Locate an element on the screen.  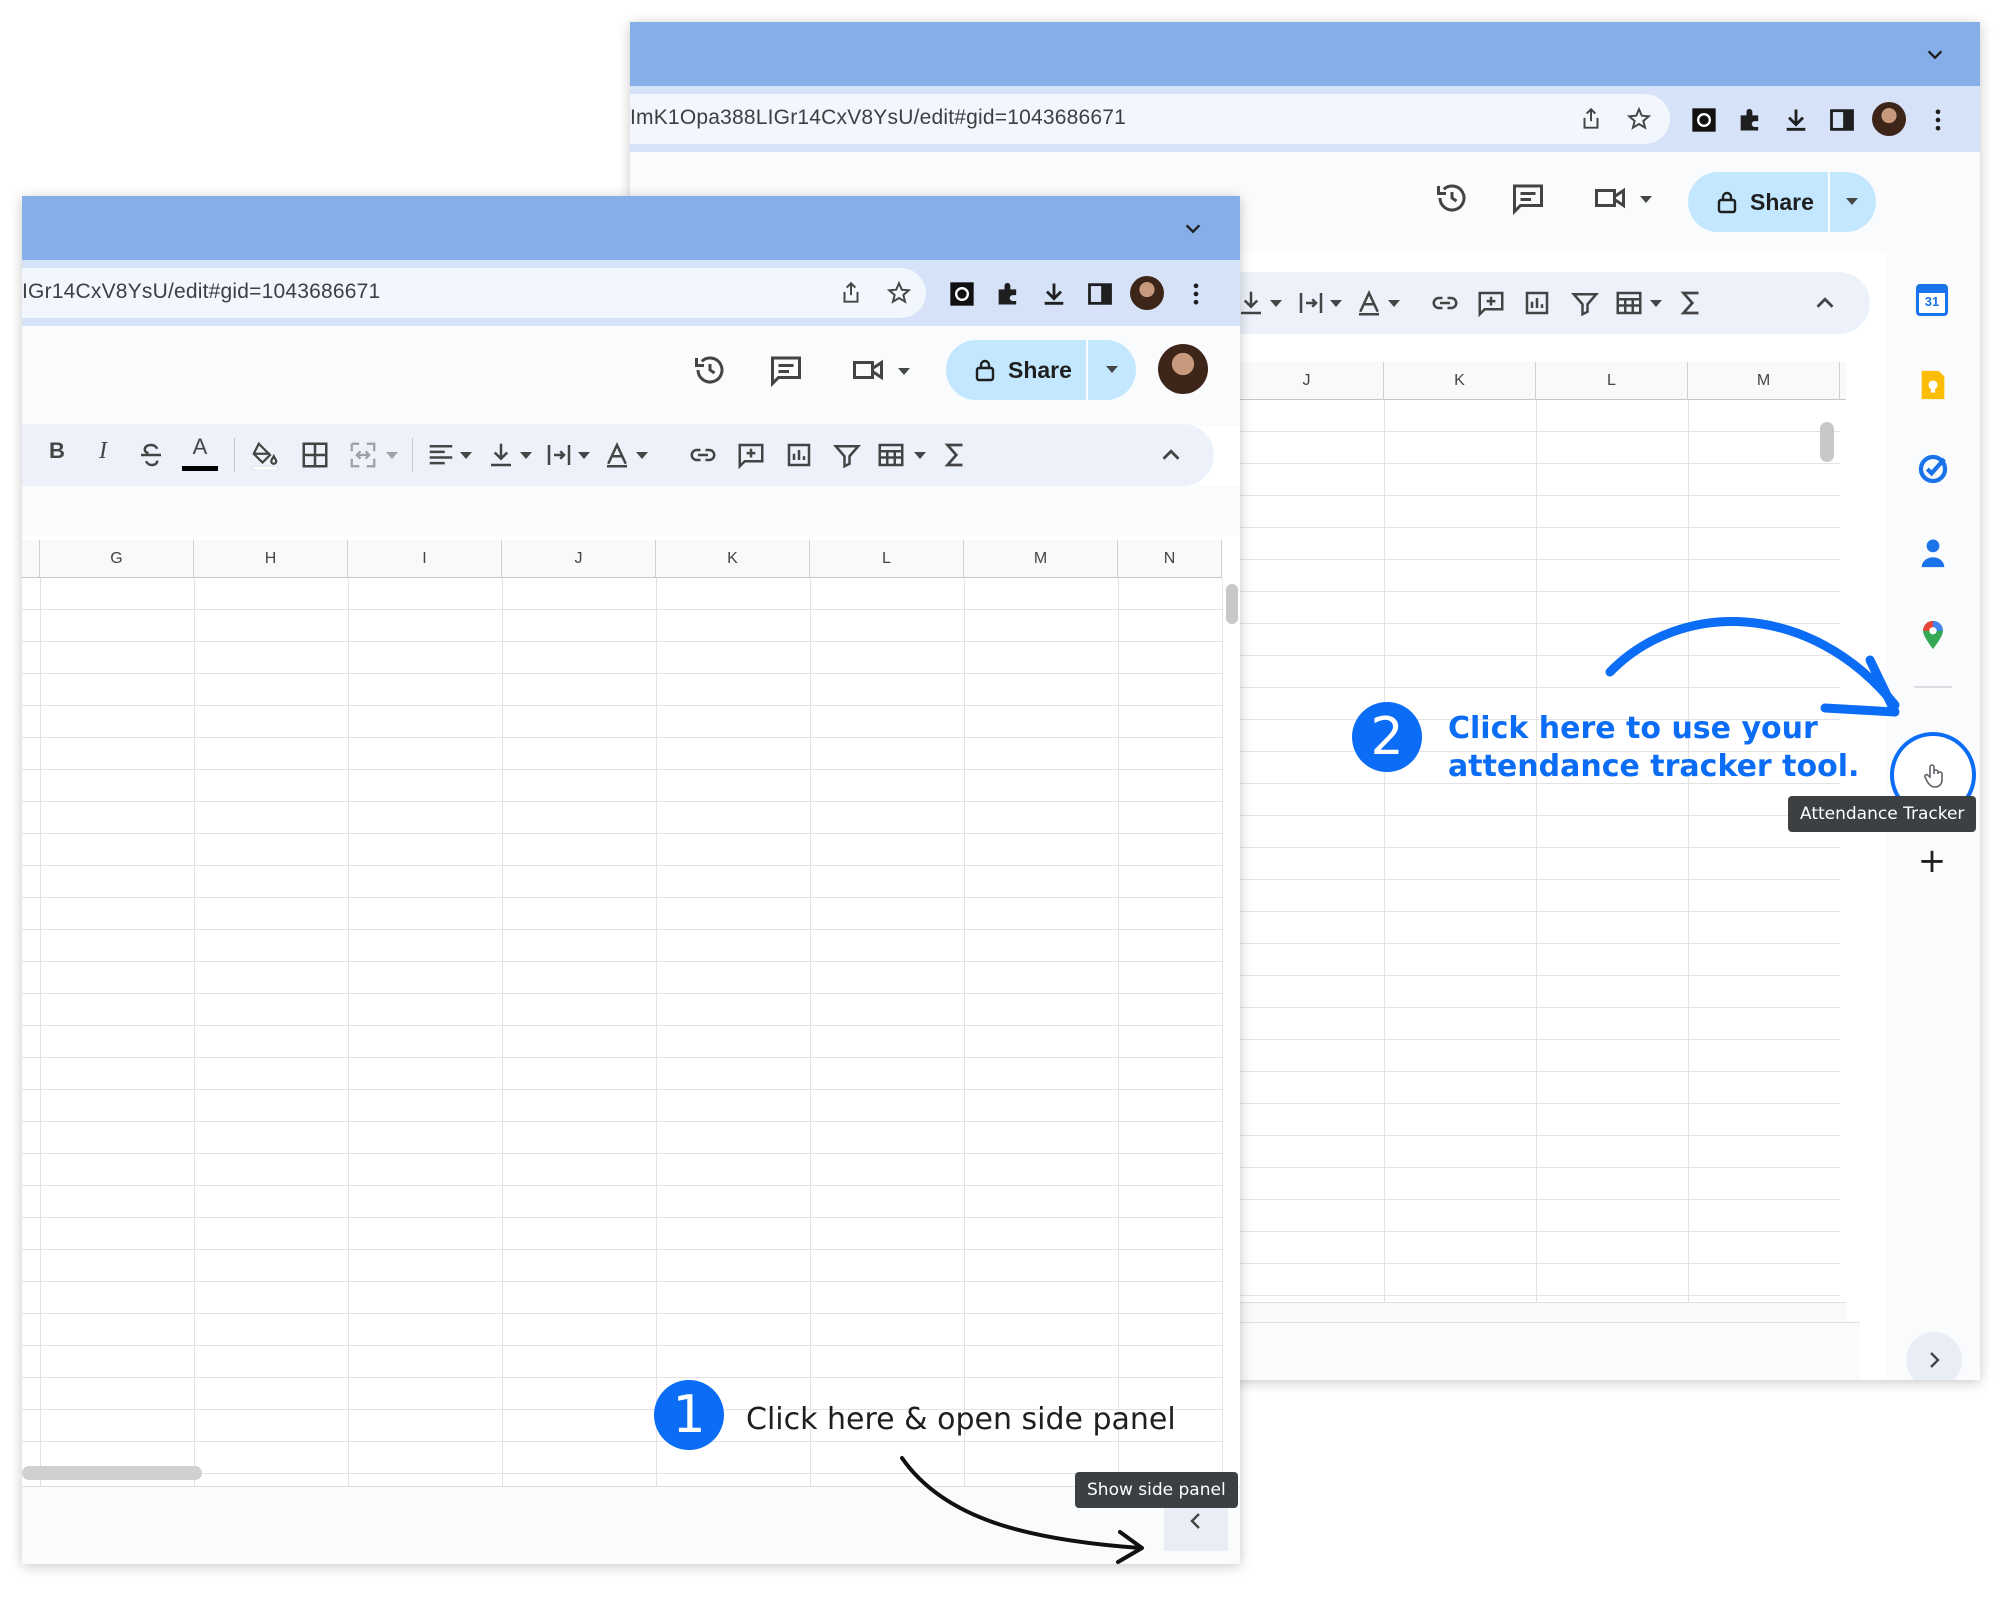
borders-icon is located at coordinates (315, 455).